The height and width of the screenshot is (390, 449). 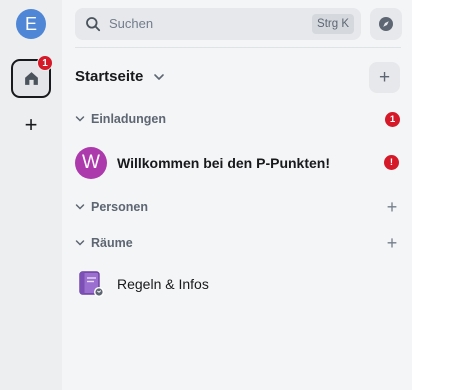 What do you see at coordinates (128, 119) in the screenshot?
I see `section-invites-label: Einladungen` at bounding box center [128, 119].